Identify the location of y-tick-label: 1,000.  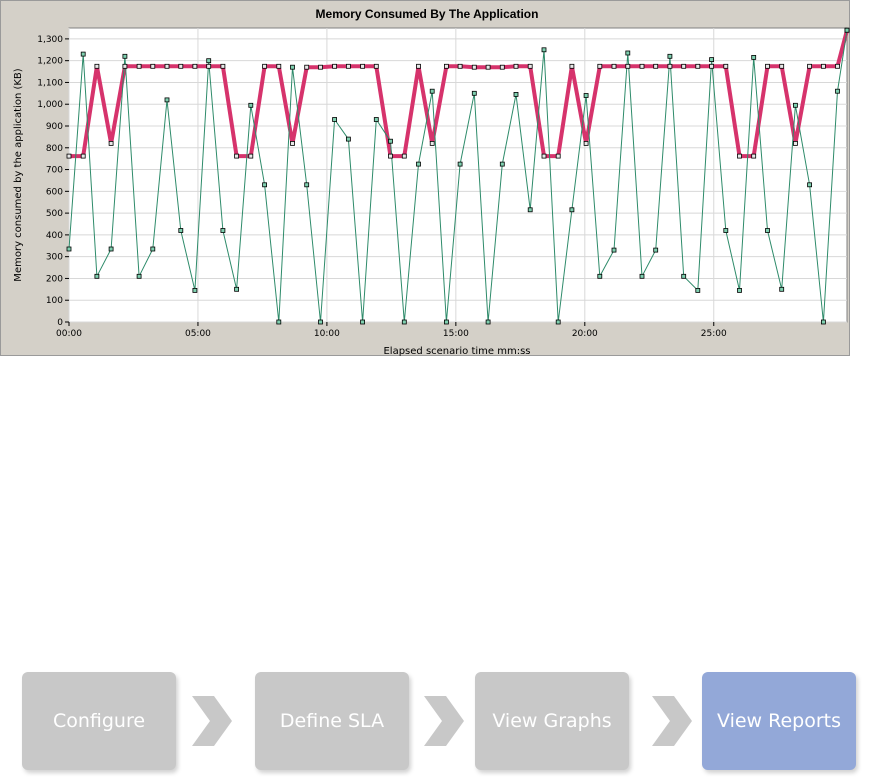
(50, 105).